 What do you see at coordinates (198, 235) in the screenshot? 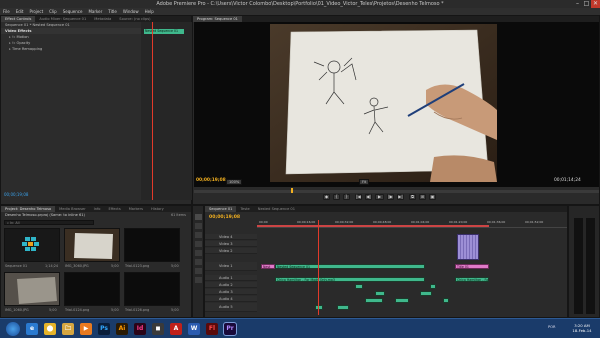
I see `ripple-edit-tool-icon` at bounding box center [198, 235].